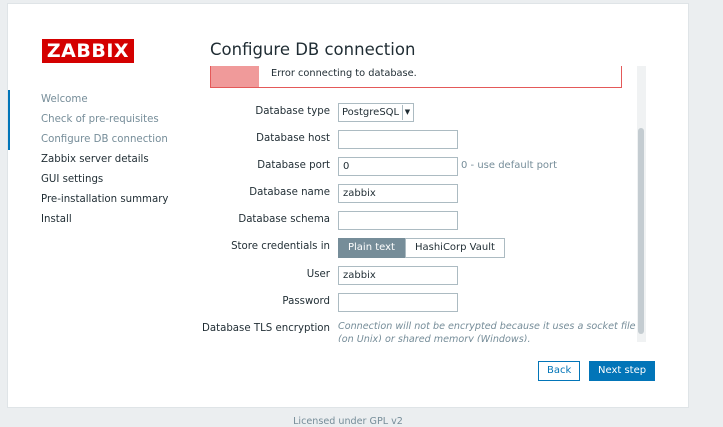 Image resolution: width=723 pixels, height=427 pixels. I want to click on step-install: Install, so click(56, 219).